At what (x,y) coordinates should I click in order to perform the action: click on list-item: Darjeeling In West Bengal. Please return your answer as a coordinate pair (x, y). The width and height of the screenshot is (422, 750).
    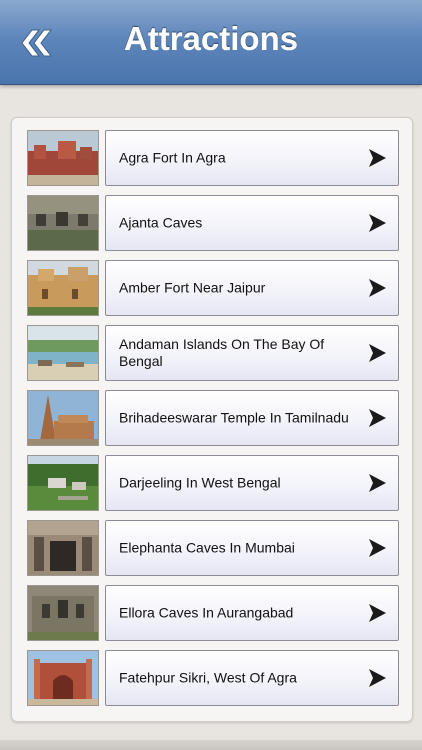
    Looking at the image, I should click on (213, 483).